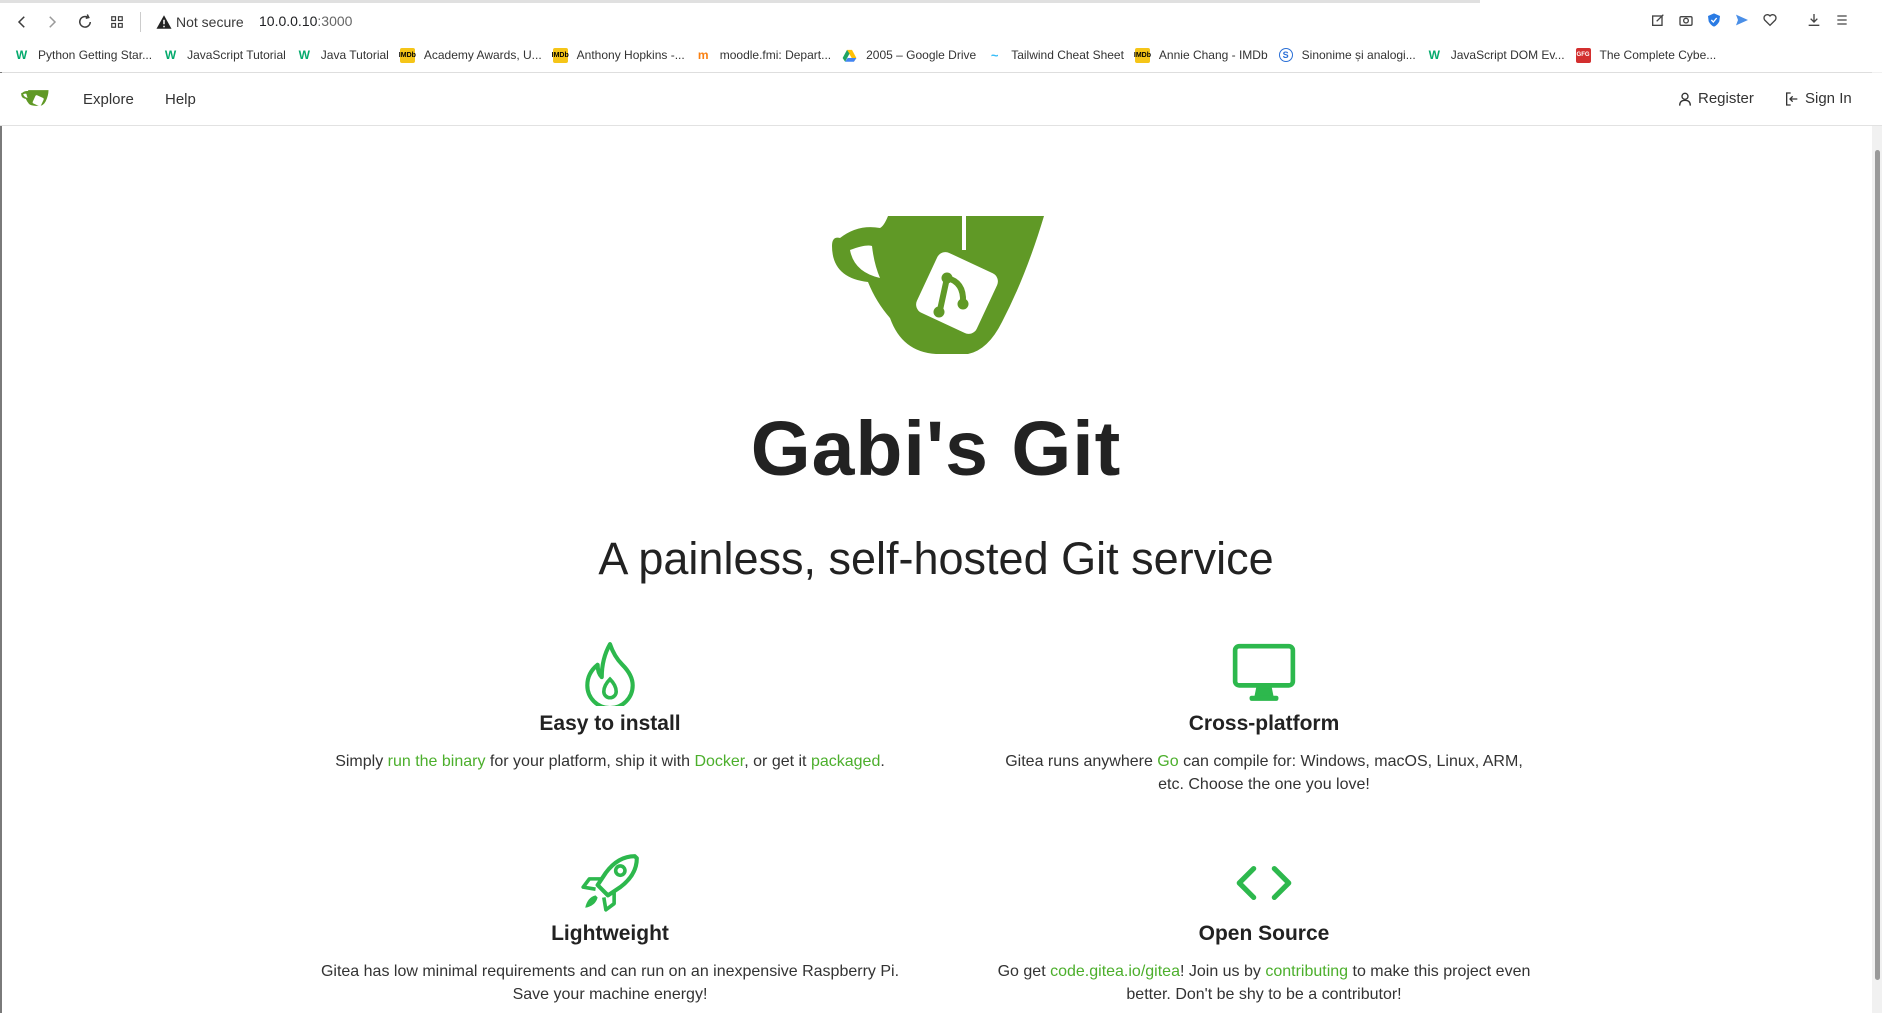 The width and height of the screenshot is (1882, 1013). I want to click on gitea-teacup-logo-icon, so click(938, 285).